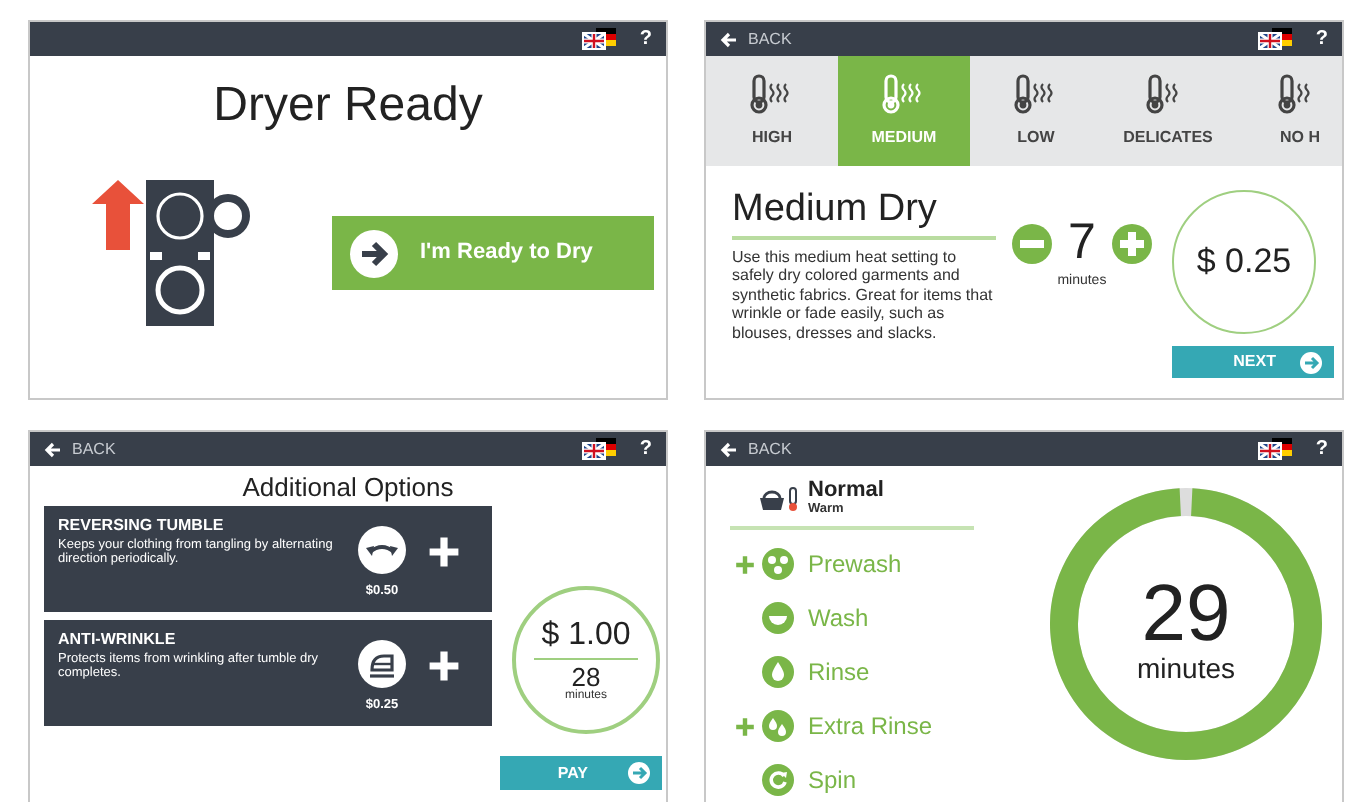  What do you see at coordinates (863, 295) in the screenshot?
I see `setting-description: Use this medium heat setting to safely dry colored garments and synthetic fabrics. Great for items that wrinkle or fade easily, such as blouses, dresses and slacks.` at bounding box center [863, 295].